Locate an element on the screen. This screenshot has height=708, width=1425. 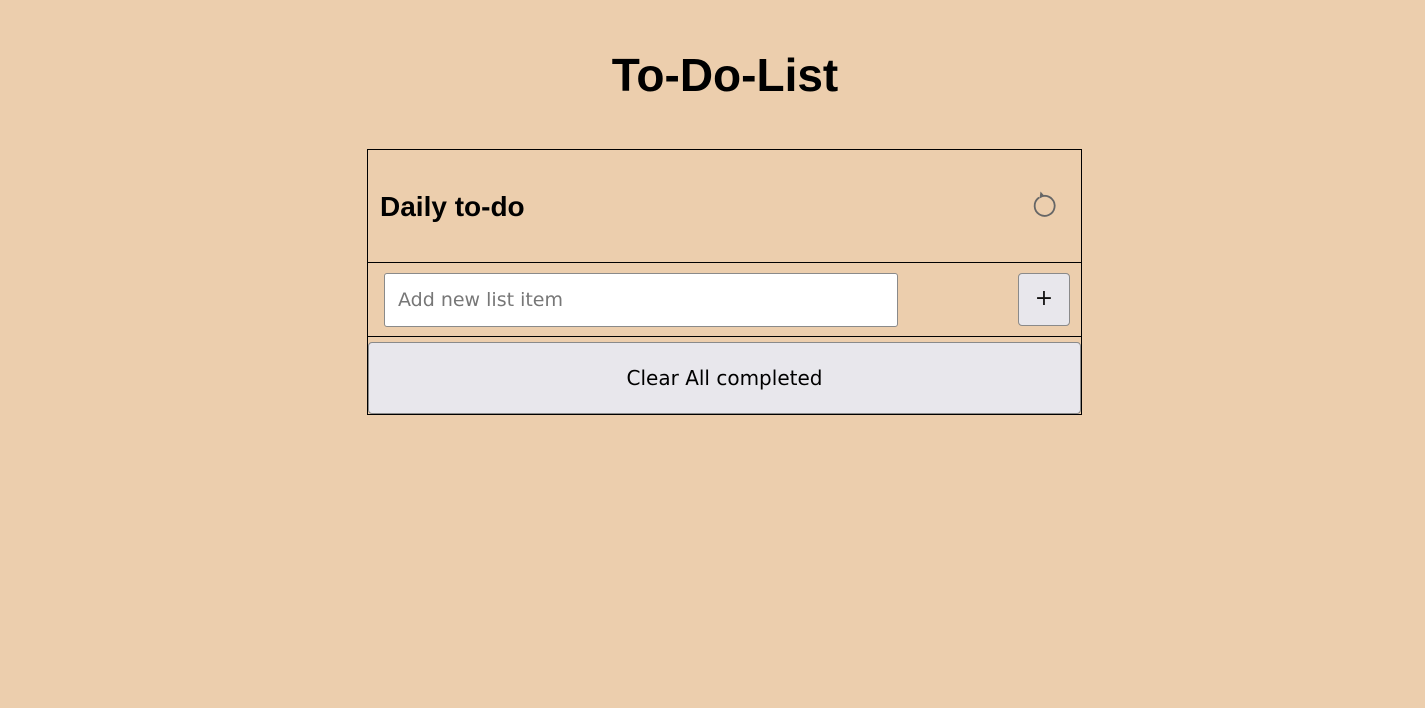
page-title: To-Do-List is located at coordinates (725, 75).